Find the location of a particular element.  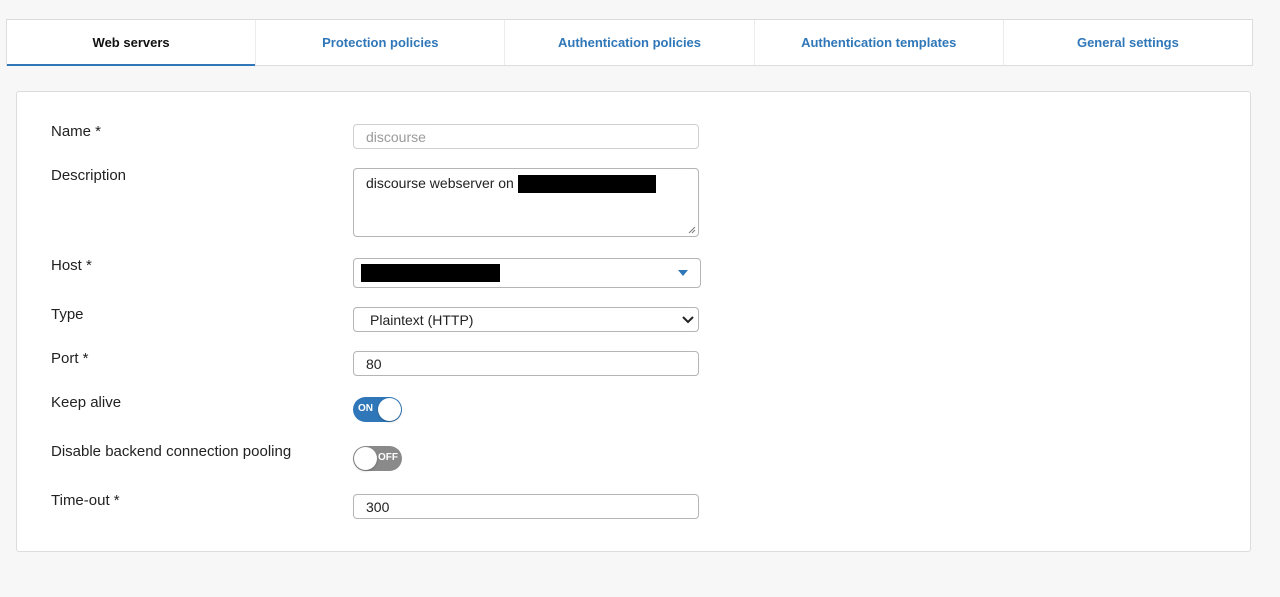

tab-authentication-policies: Authentication policies is located at coordinates (630, 42).